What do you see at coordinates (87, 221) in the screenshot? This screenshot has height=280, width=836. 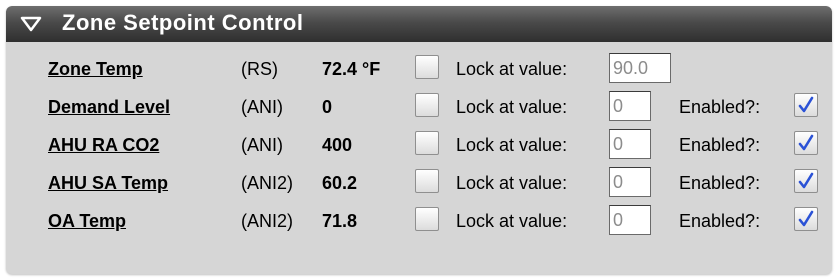 I see `point-link: OA Temp` at bounding box center [87, 221].